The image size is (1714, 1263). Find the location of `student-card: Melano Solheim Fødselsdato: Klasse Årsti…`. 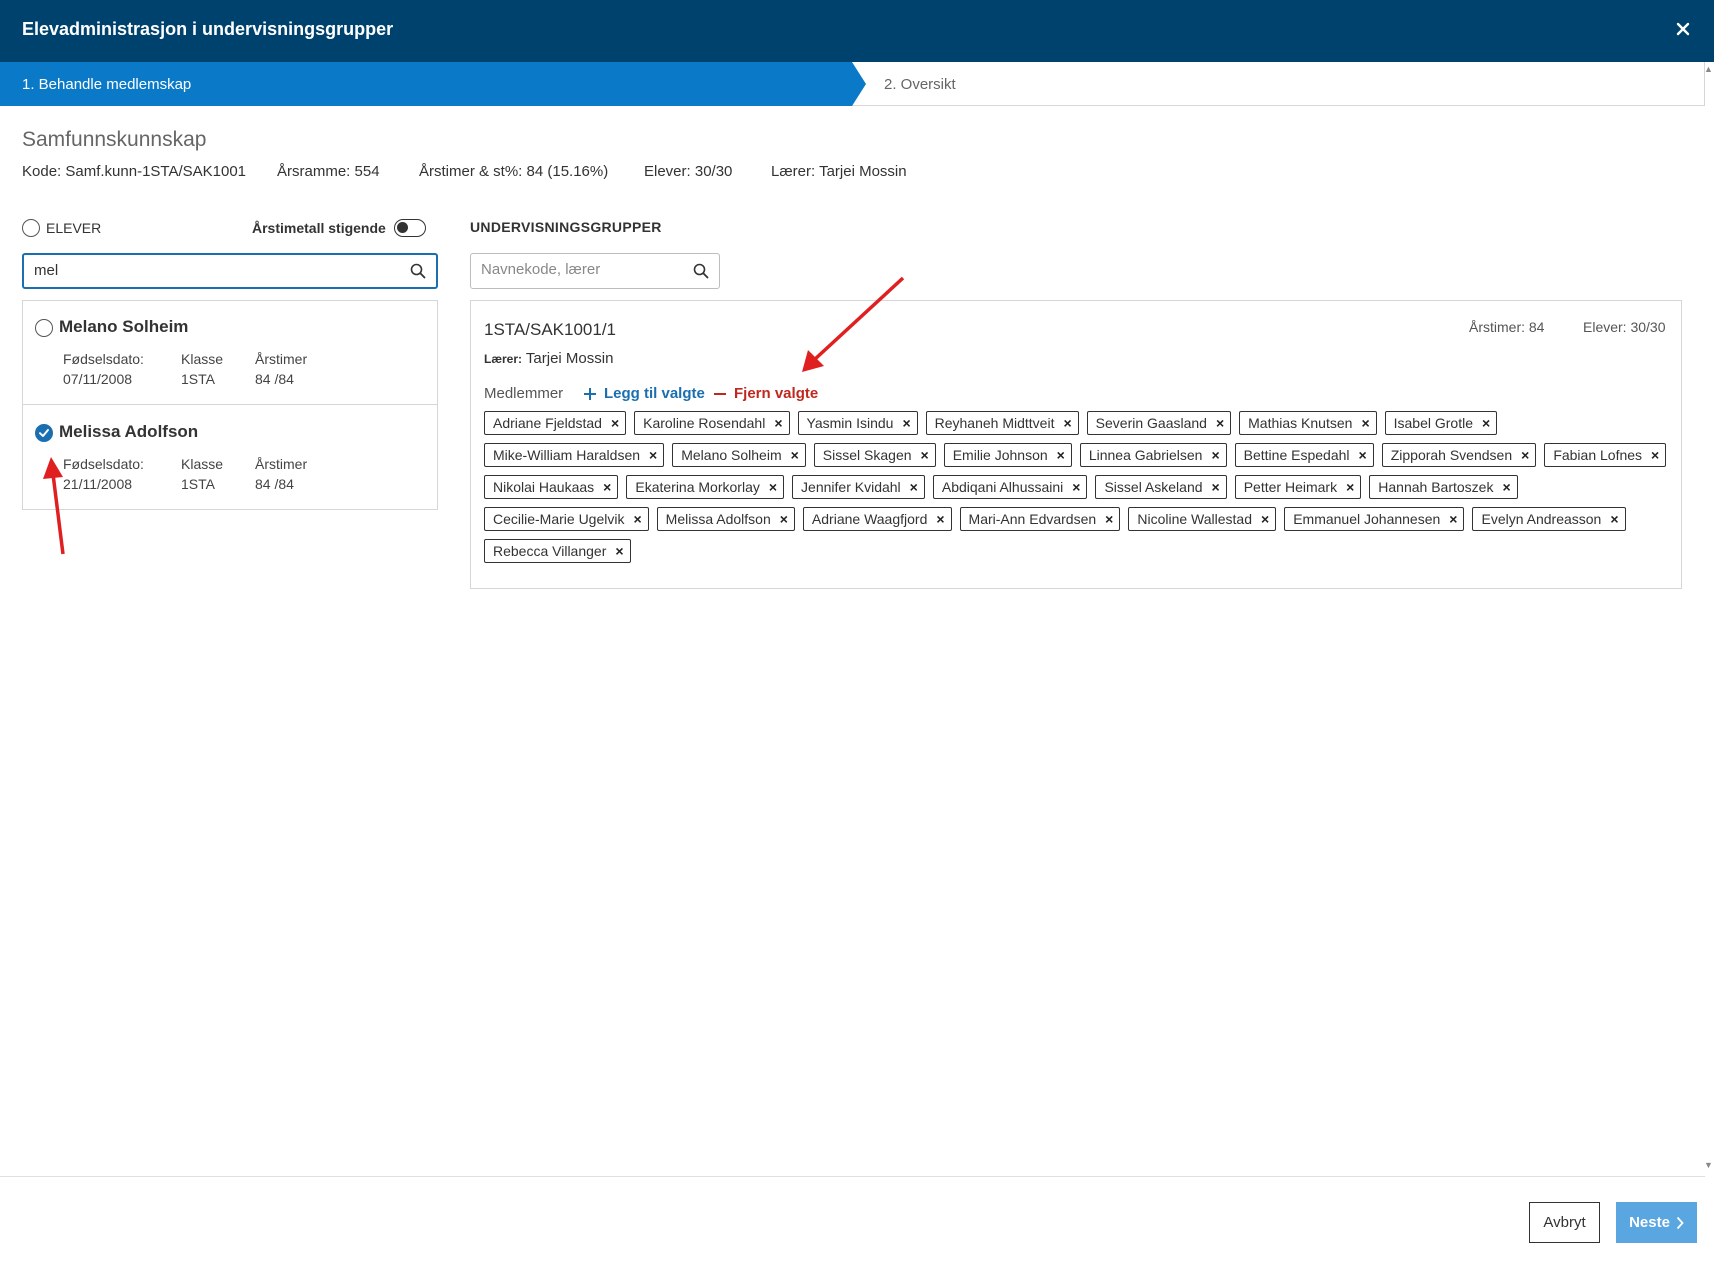

student-card: Melano Solheim Fødselsdato: Klasse Årsti… is located at coordinates (230, 353).